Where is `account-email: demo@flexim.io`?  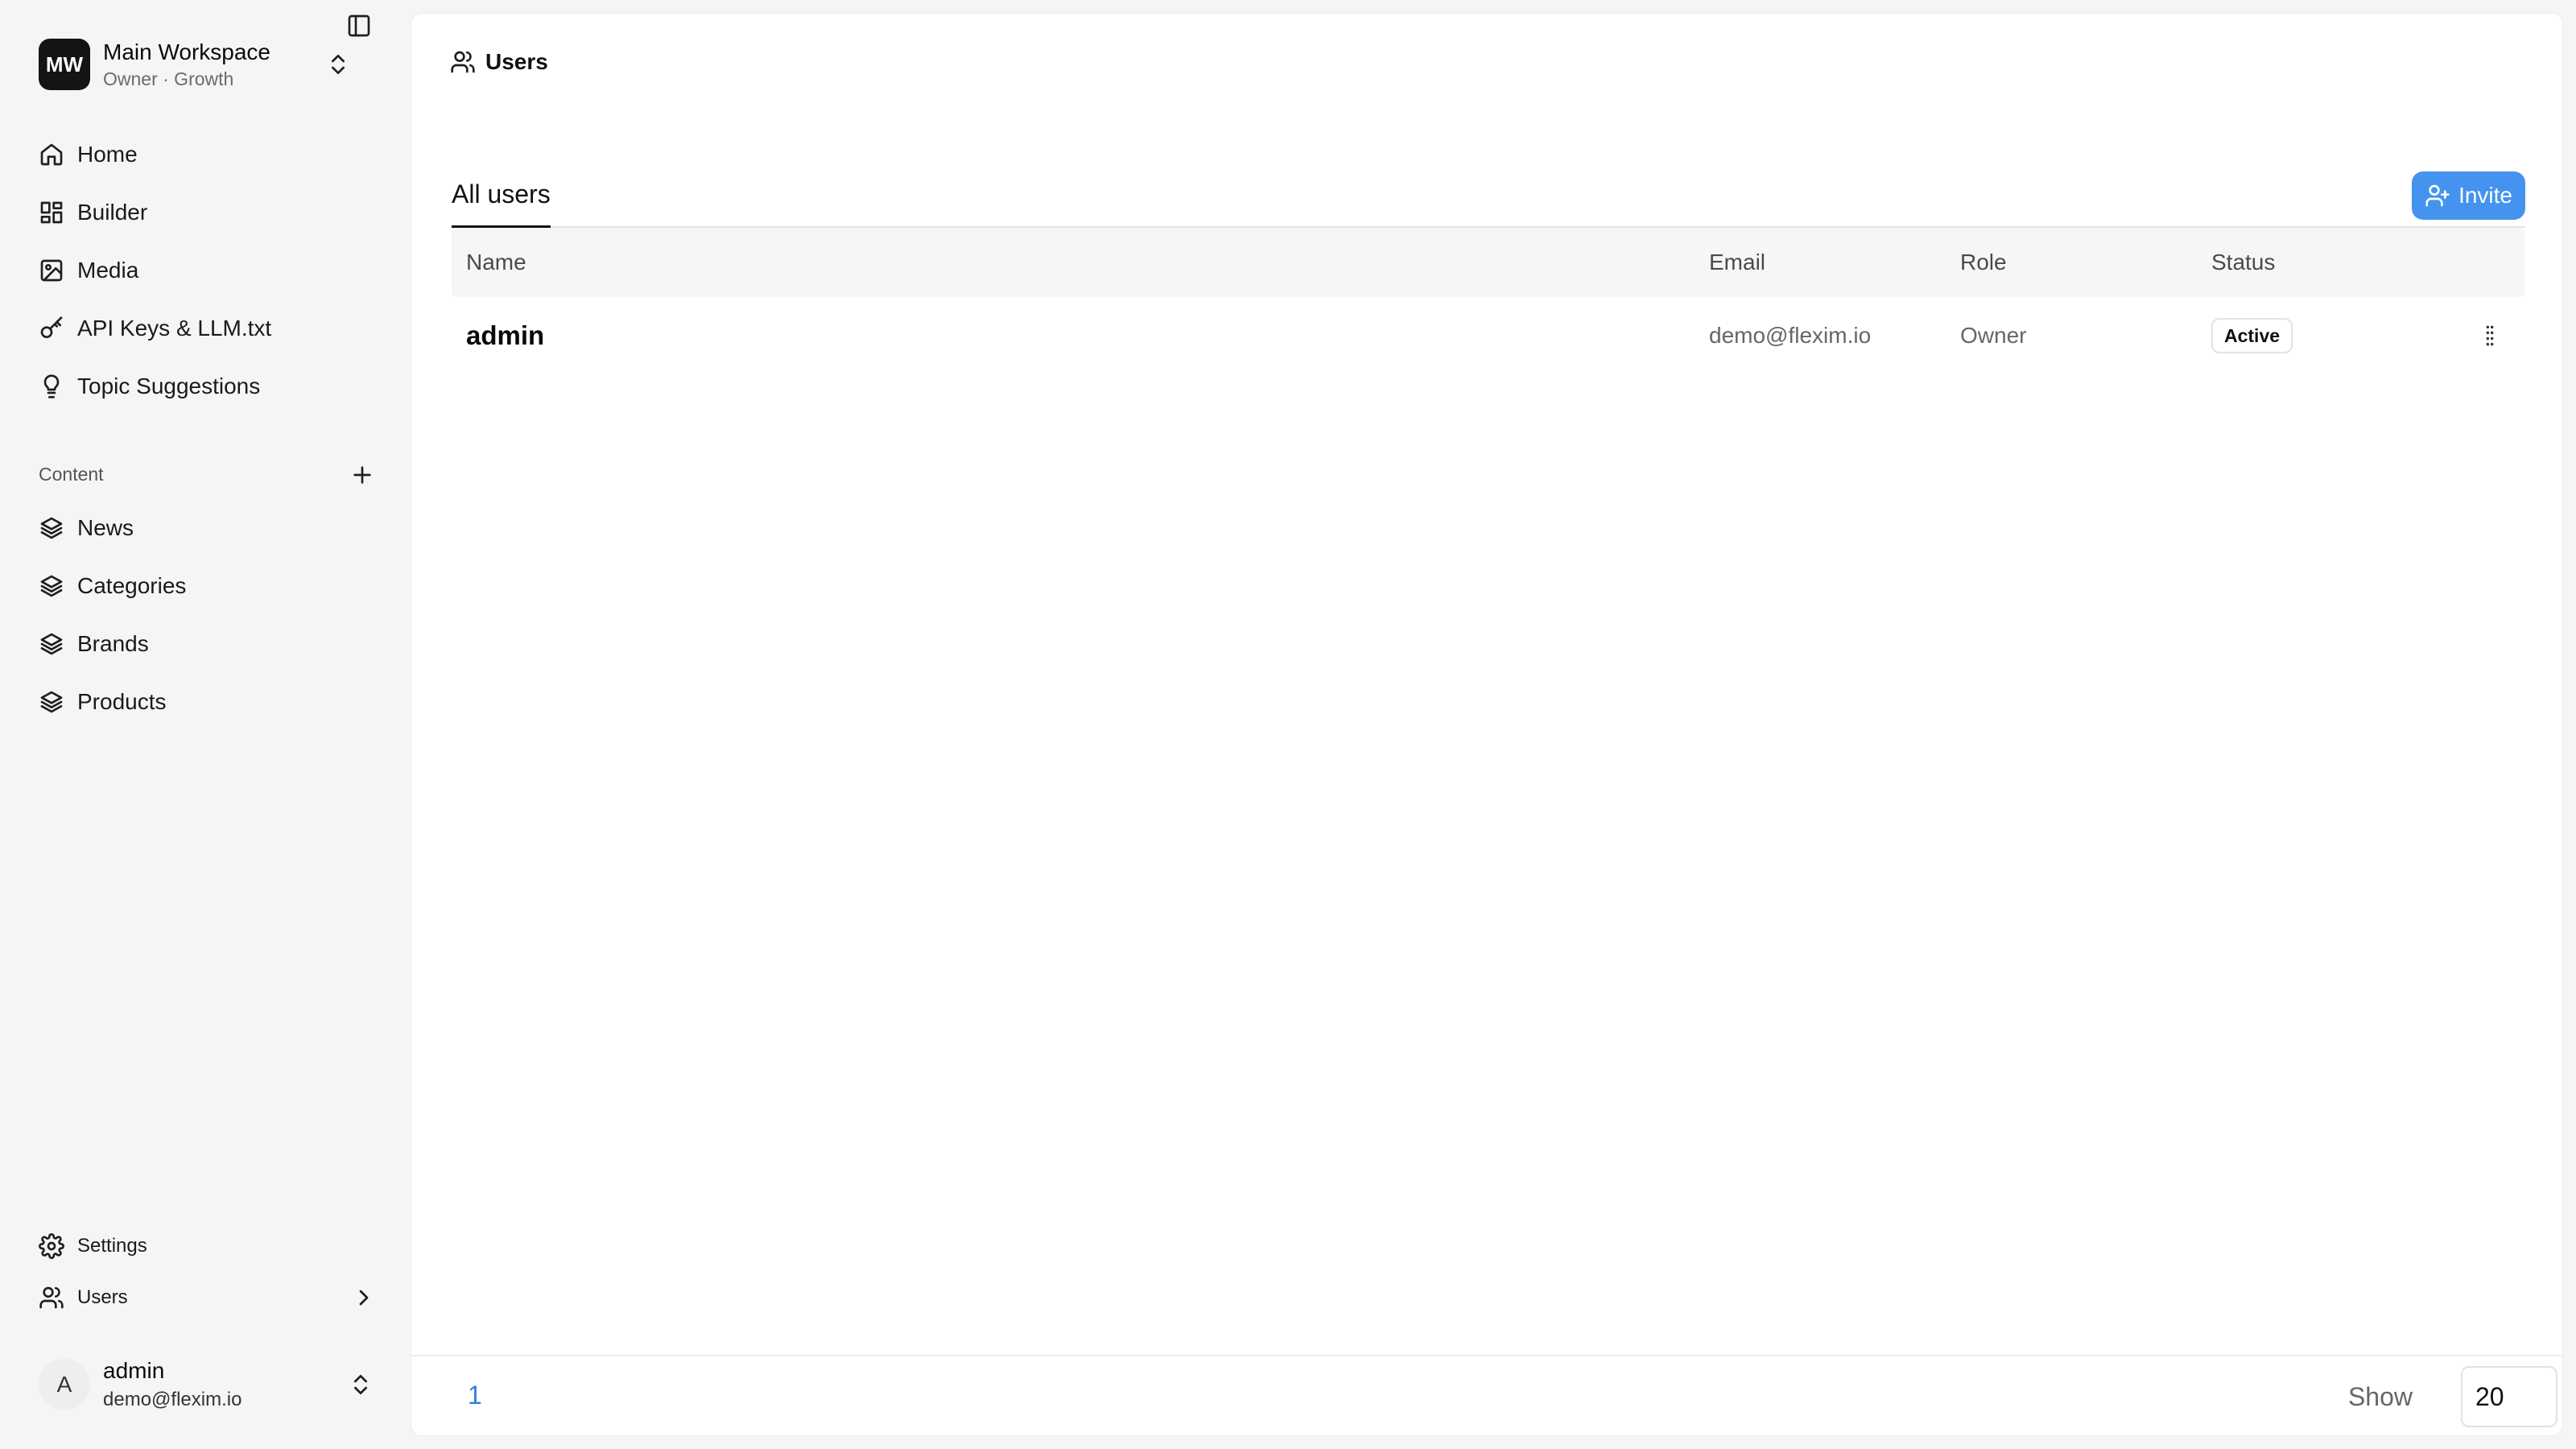
account-email: demo@flexim.io is located at coordinates (172, 1399).